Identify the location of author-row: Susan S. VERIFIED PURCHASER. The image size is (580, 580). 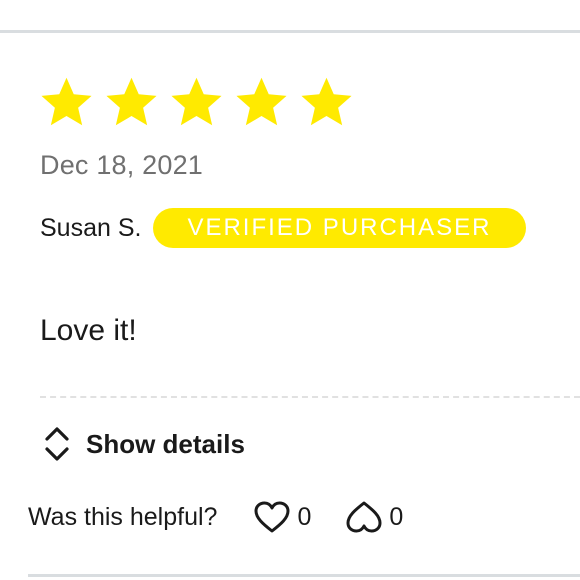
(283, 228).